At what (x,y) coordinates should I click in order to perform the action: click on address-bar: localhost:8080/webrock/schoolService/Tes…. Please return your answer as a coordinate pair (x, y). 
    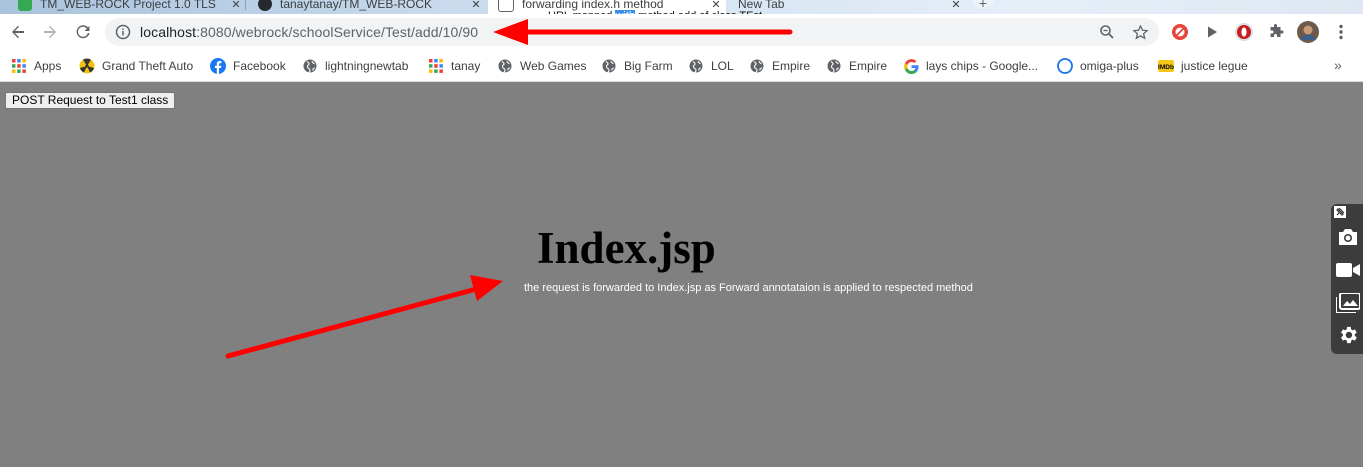
    Looking at the image, I should click on (632, 32).